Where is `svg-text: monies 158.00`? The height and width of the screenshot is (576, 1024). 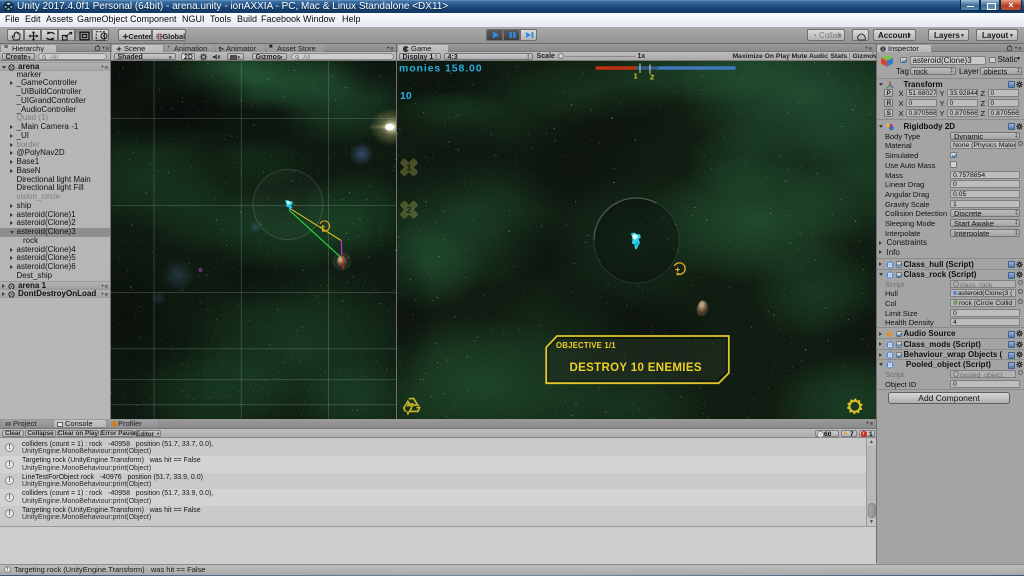
svg-text: monies 158.00 is located at coordinates (441, 68).